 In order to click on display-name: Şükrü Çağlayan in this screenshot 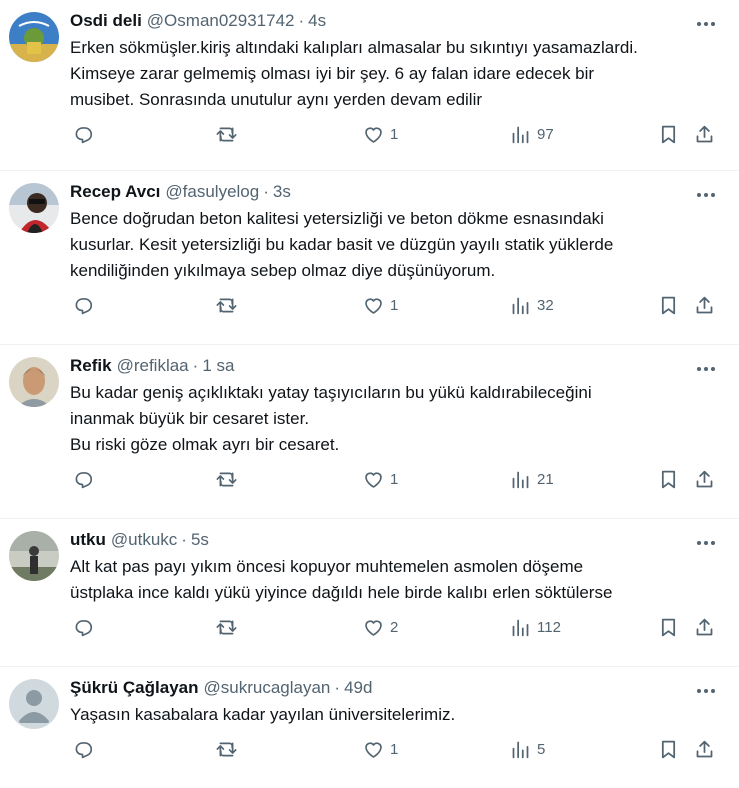, I will do `click(134, 688)`.